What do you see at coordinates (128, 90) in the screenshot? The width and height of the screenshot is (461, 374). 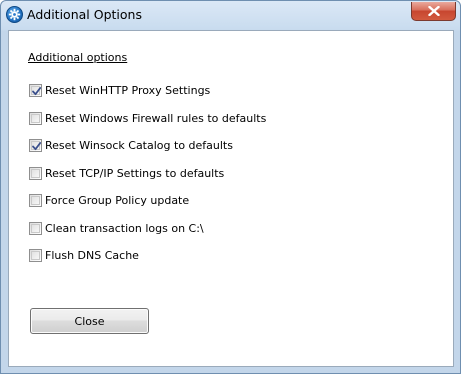 I see `option-label: Reset WinHTTP Proxy Settings` at bounding box center [128, 90].